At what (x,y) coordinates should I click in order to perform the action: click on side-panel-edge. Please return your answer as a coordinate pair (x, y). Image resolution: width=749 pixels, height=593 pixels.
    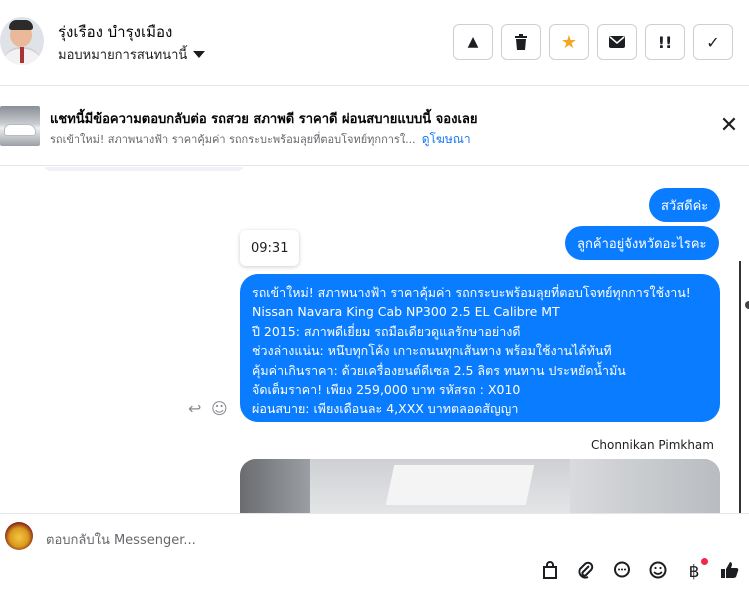
    Looking at the image, I should click on (744, 387).